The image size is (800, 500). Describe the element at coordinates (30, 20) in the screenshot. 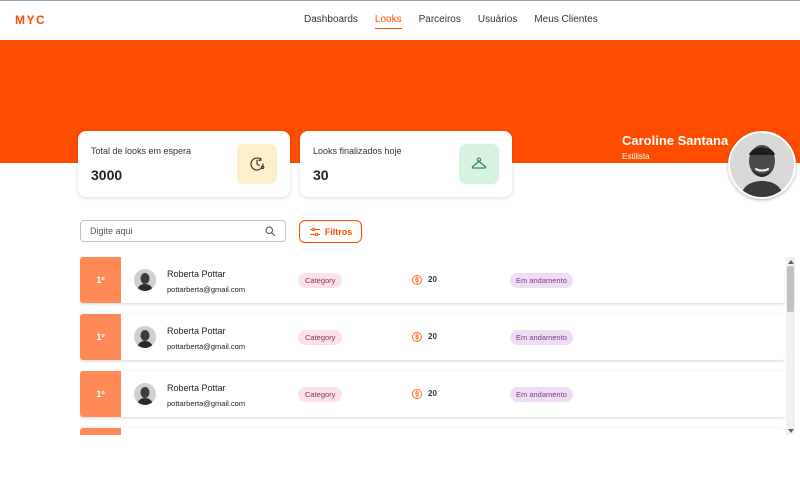

I see `app-logo: MYC` at that location.